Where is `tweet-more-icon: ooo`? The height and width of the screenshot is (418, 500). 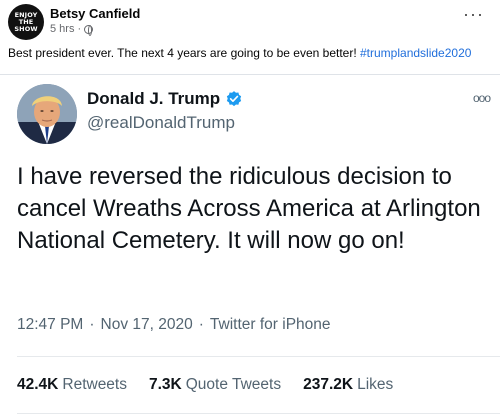 tweet-more-icon: ooo is located at coordinates (482, 98).